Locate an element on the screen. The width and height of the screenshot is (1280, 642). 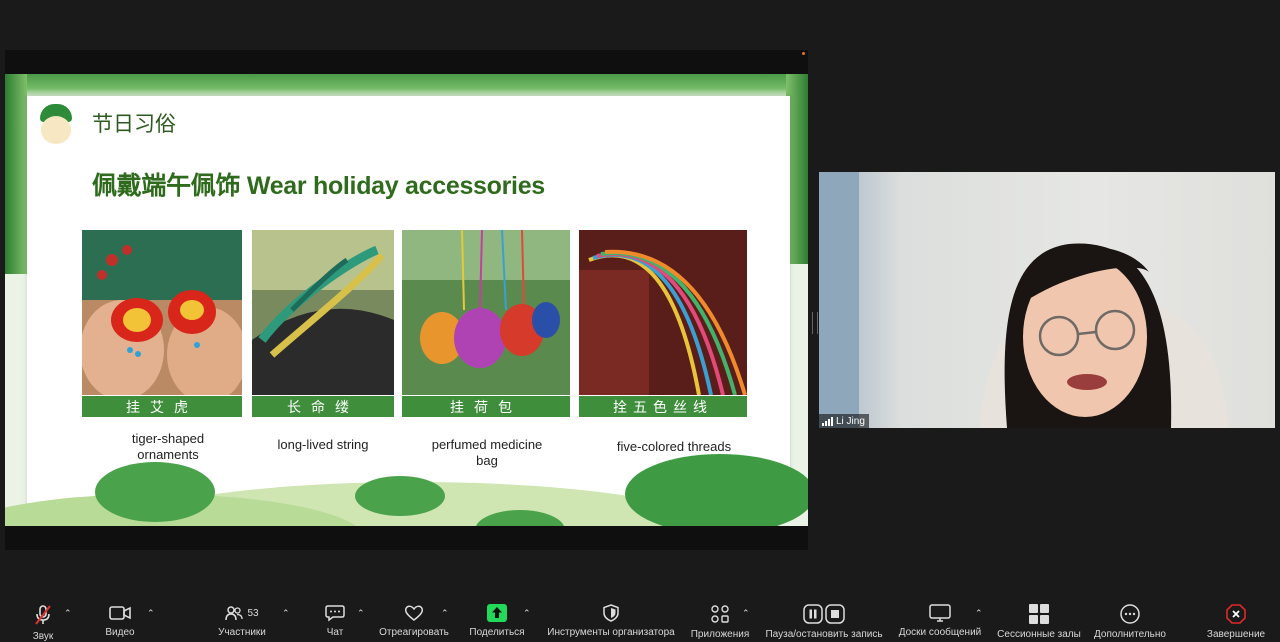
chat-options-chevron-icon: ⌃ is located at coordinates (361, 613).